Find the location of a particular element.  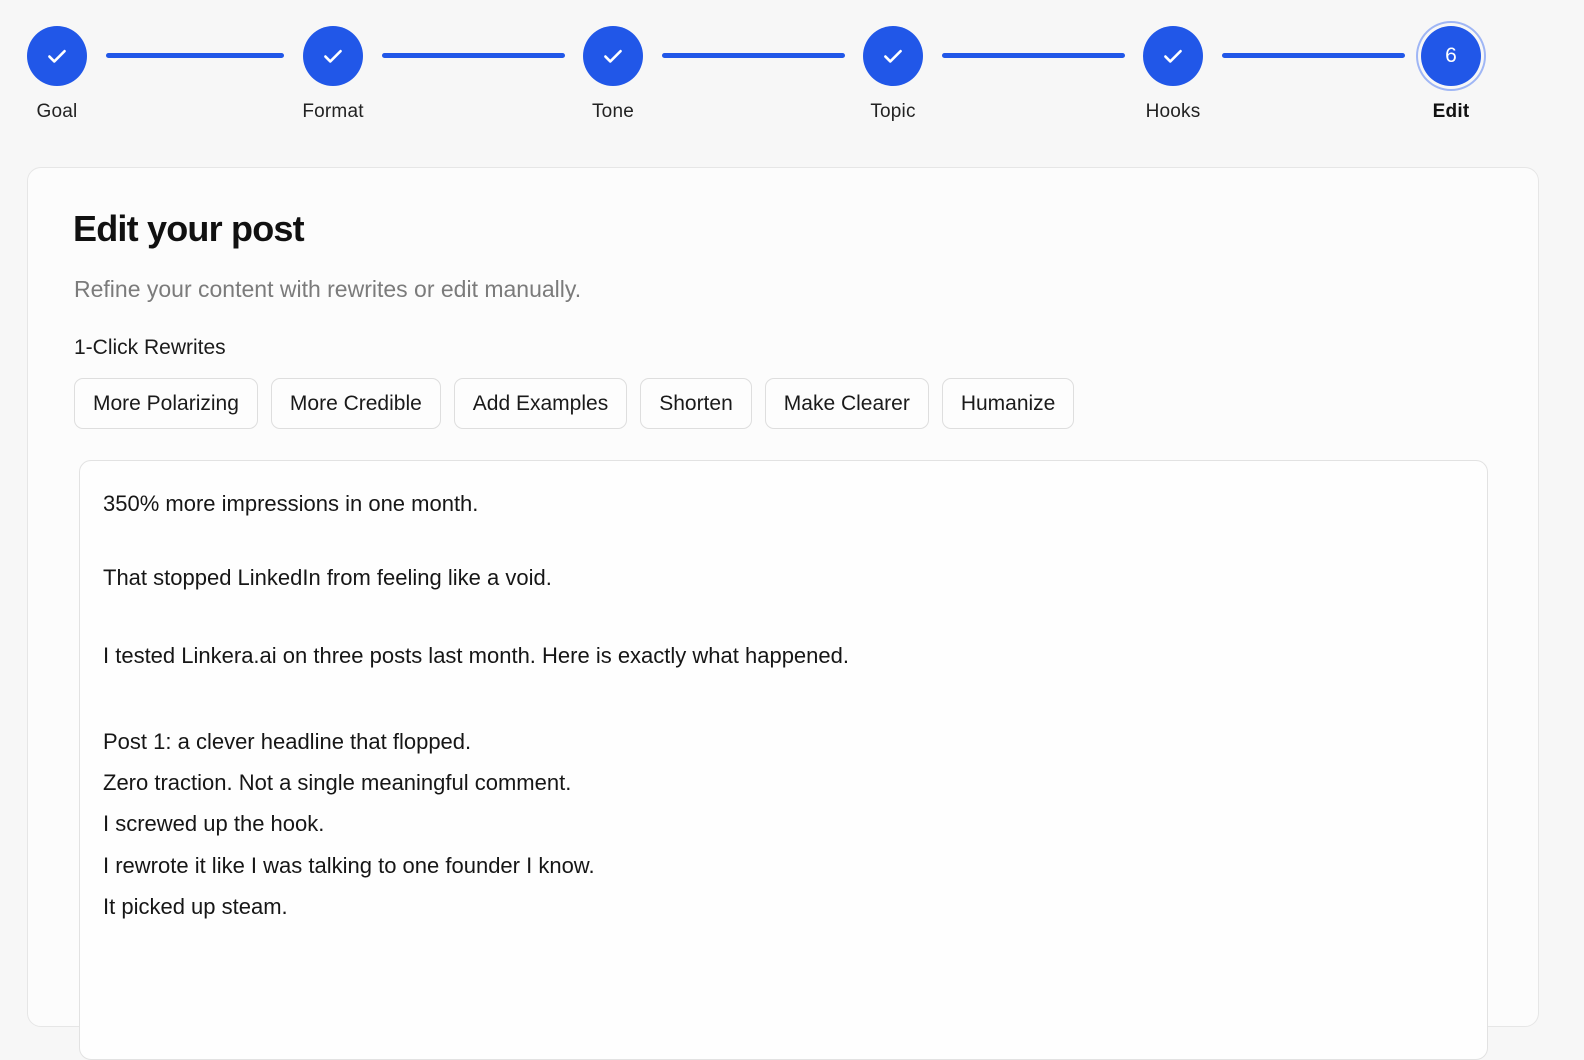

more-credible-button: More Credible is located at coordinates (355, 403).